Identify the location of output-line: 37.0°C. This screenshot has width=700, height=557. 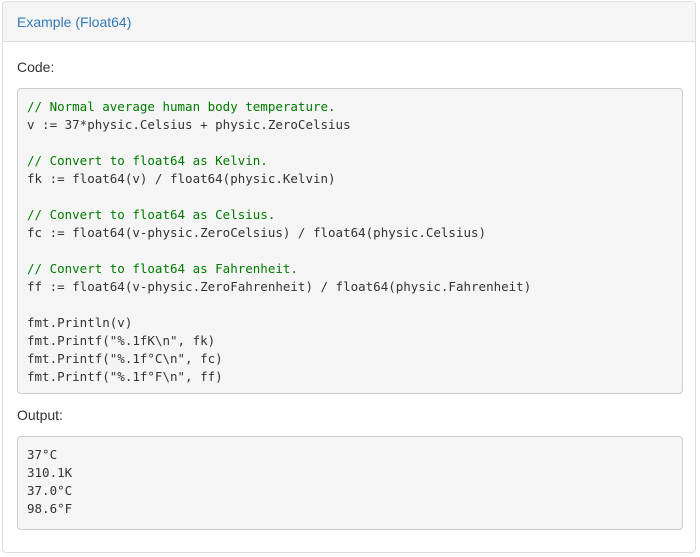
(50, 490).